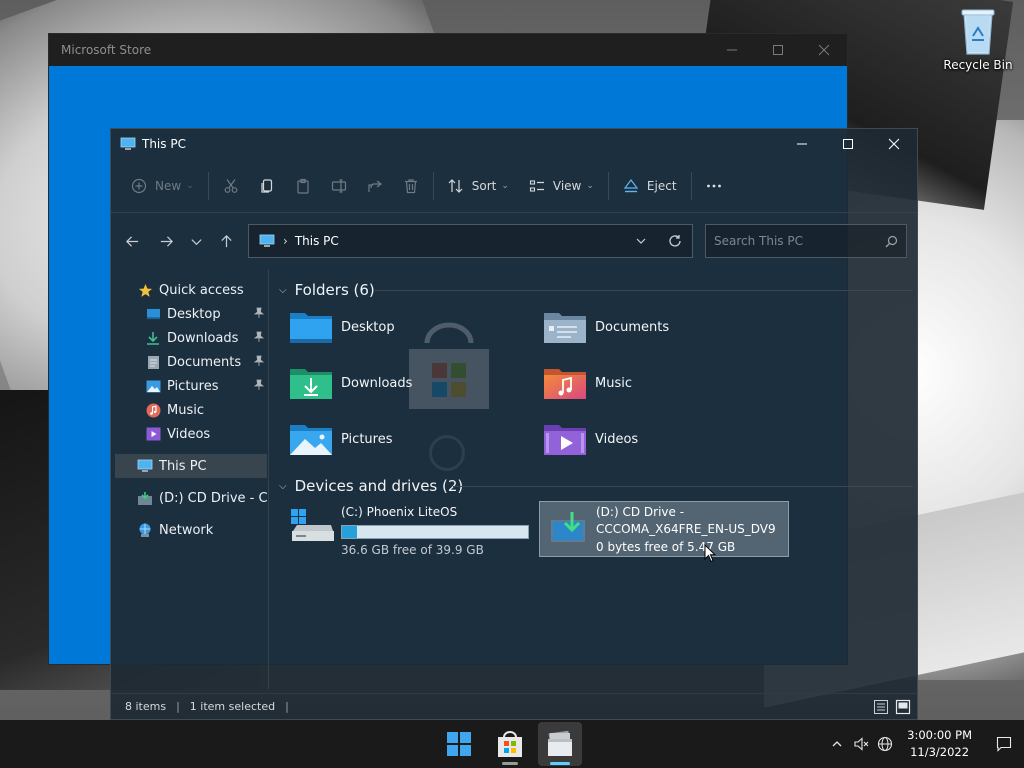 Image resolution: width=1024 pixels, height=768 pixels. Describe the element at coordinates (514, 144) in the screenshot. I see `explorer-titlebar: This PC` at that location.